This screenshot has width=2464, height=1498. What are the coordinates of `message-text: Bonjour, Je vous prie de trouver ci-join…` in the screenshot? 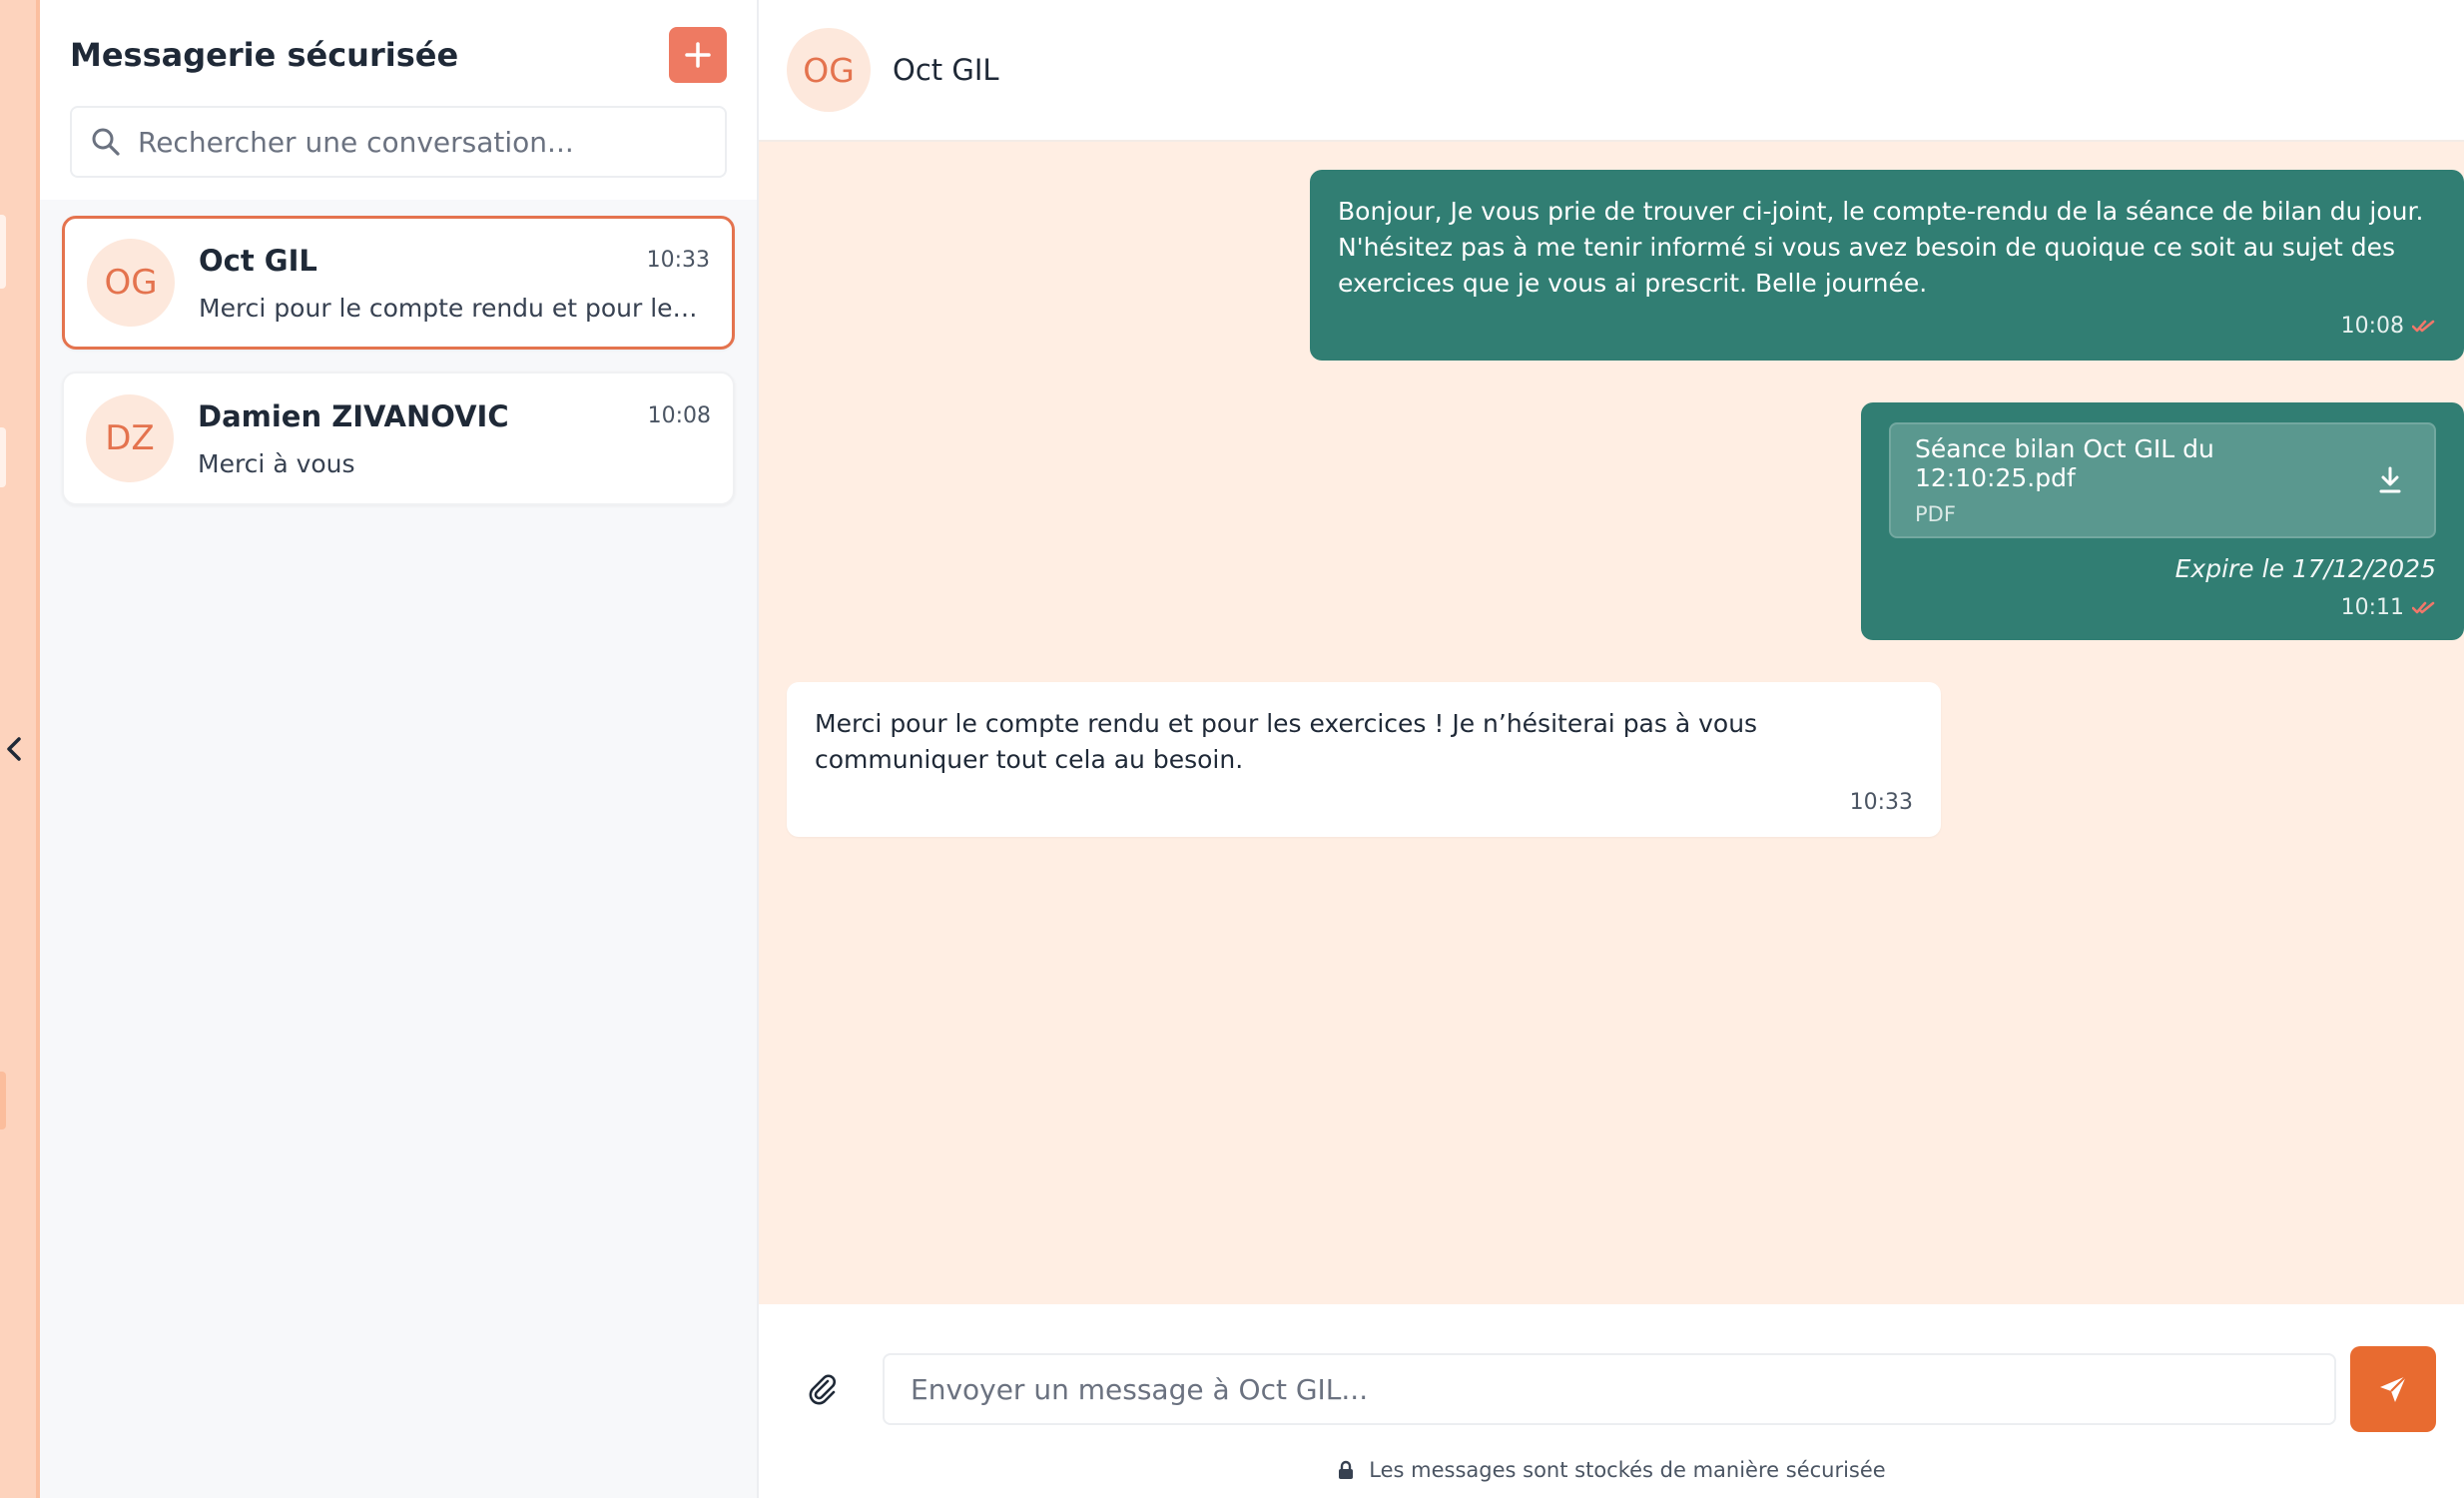 It's located at (1881, 248).